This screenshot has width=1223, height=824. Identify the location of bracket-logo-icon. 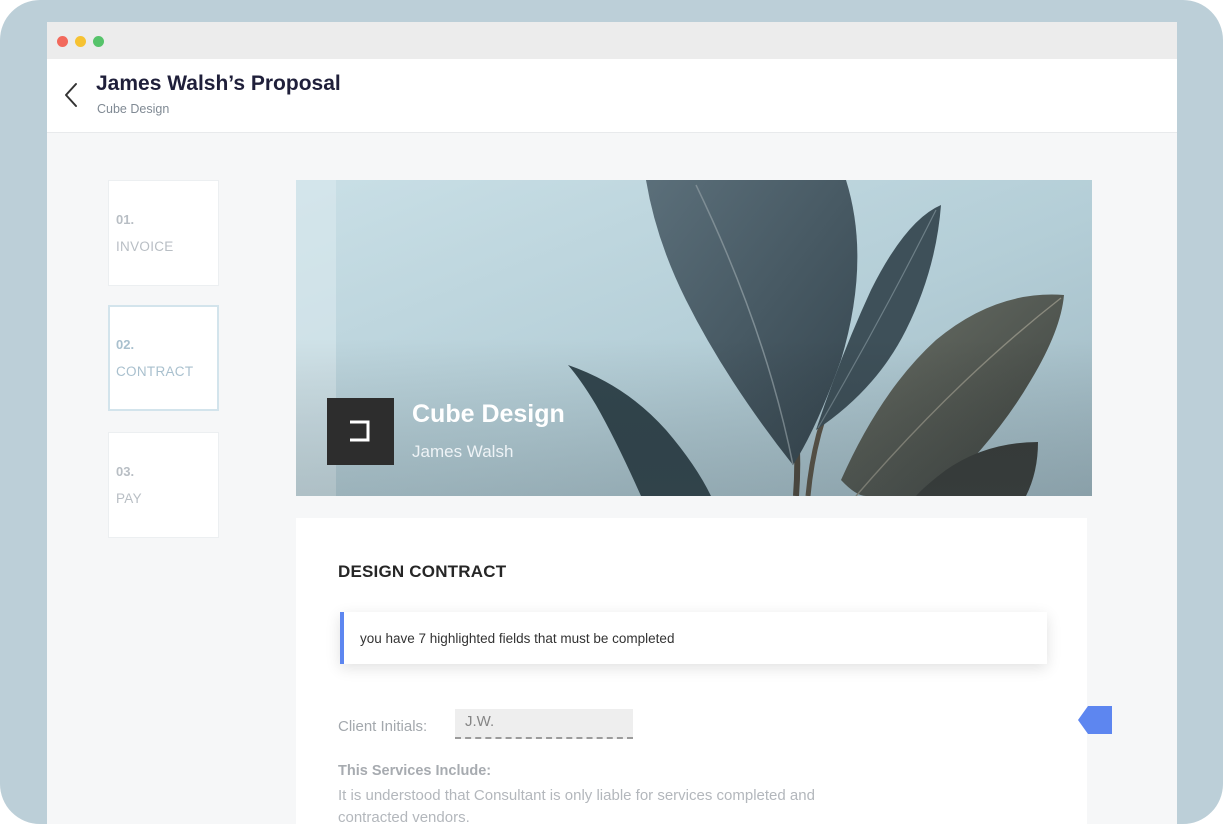
(360, 431).